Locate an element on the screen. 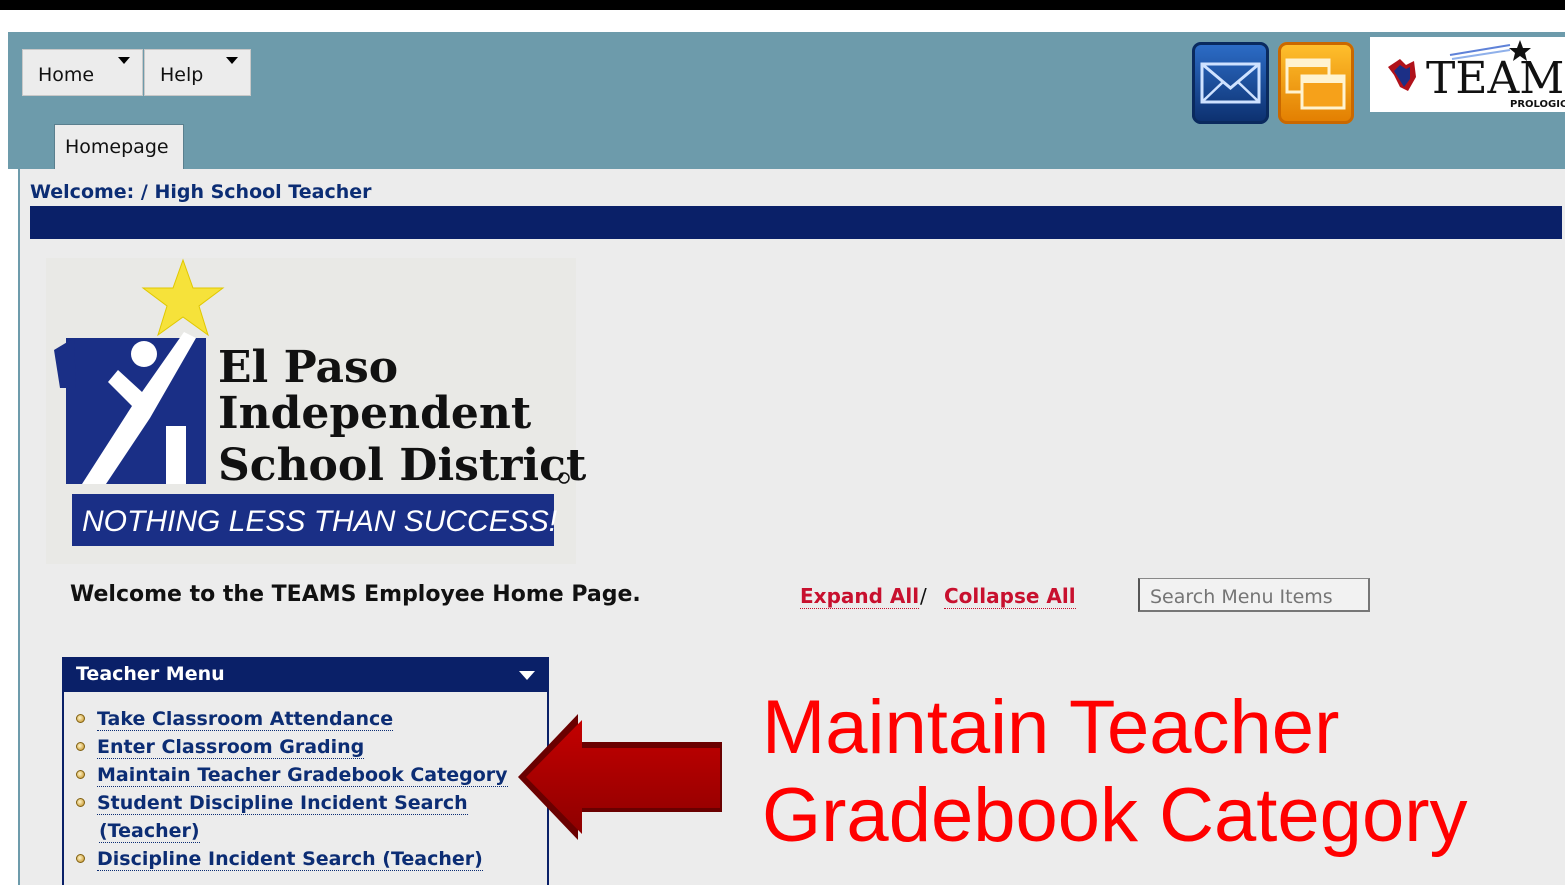  menu-item-student-discipline-search-cont: (Teacher) is located at coordinates (149, 831).